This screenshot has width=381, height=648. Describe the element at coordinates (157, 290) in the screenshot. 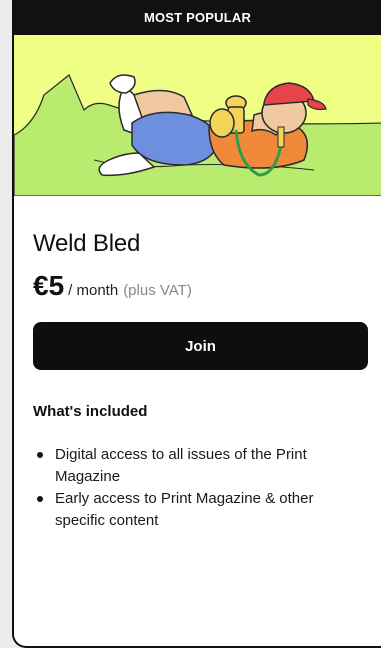

I see `tax-note: (plus VAT)` at that location.